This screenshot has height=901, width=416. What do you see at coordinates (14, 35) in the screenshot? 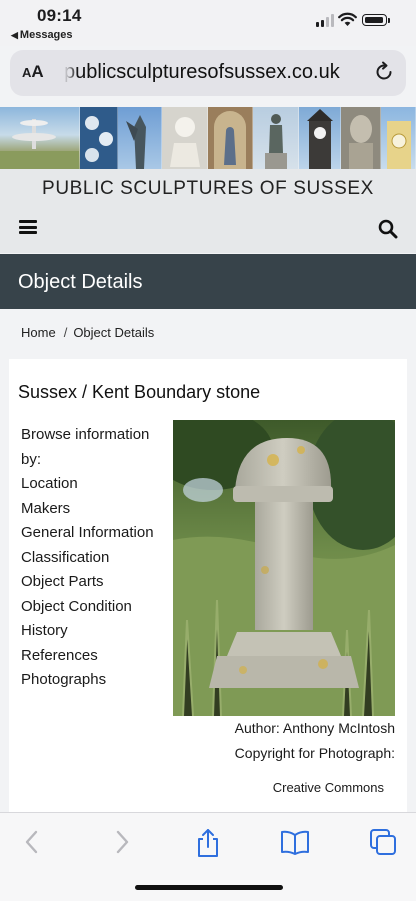
I see `back-triangle-icon: ◀` at bounding box center [14, 35].